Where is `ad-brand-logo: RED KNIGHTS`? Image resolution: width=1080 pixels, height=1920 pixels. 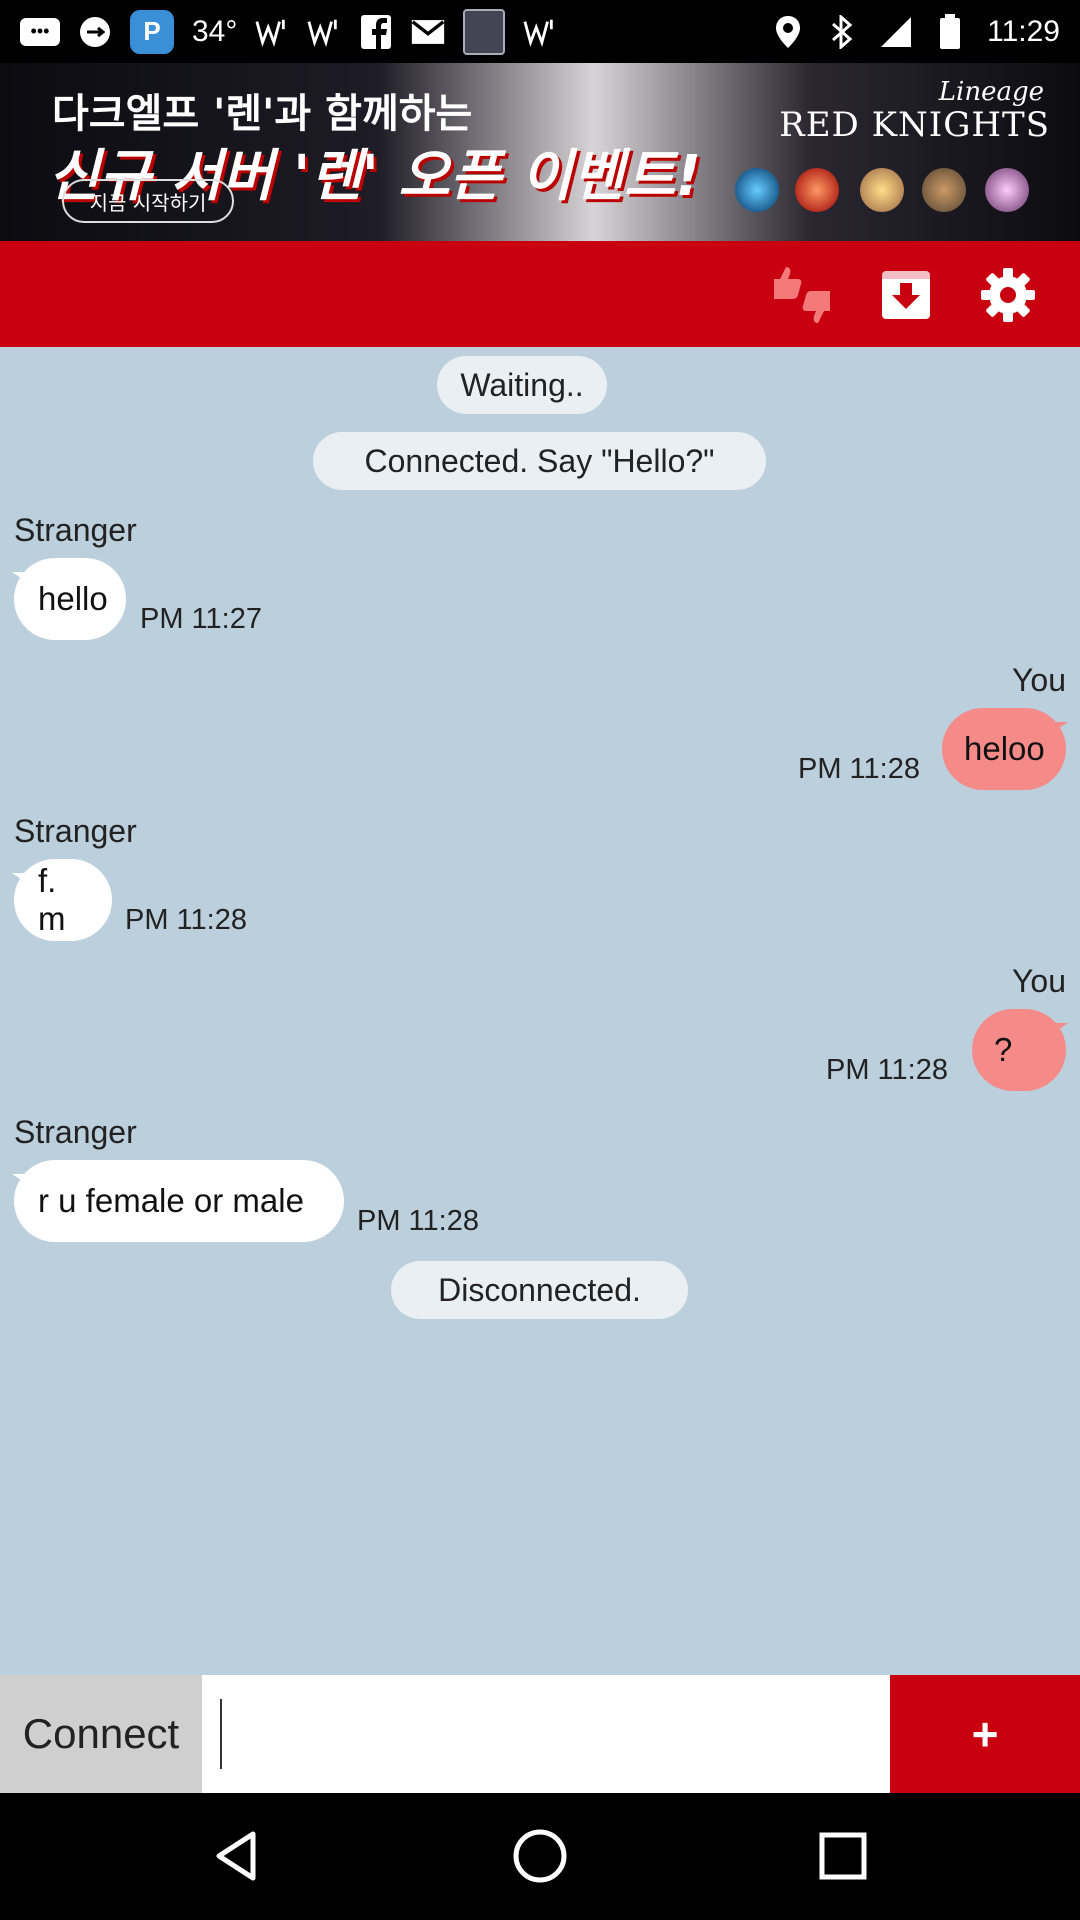 ad-brand-logo: RED KNIGHTS is located at coordinates (914, 125).